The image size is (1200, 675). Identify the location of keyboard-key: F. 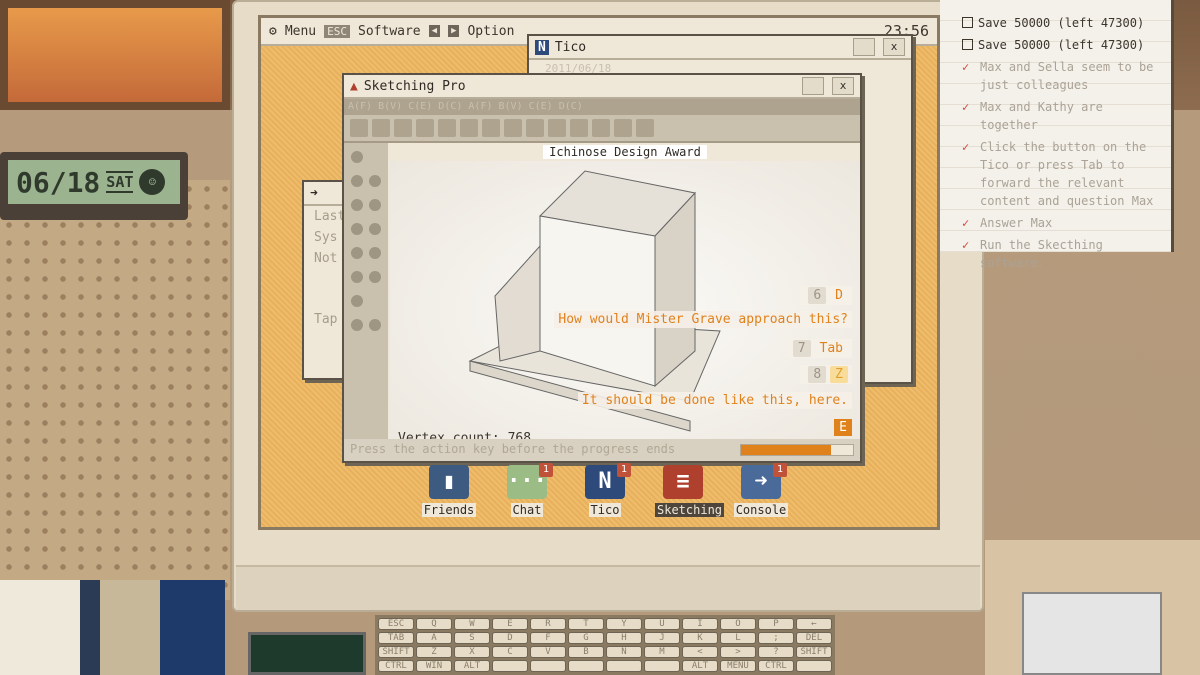
(548, 638).